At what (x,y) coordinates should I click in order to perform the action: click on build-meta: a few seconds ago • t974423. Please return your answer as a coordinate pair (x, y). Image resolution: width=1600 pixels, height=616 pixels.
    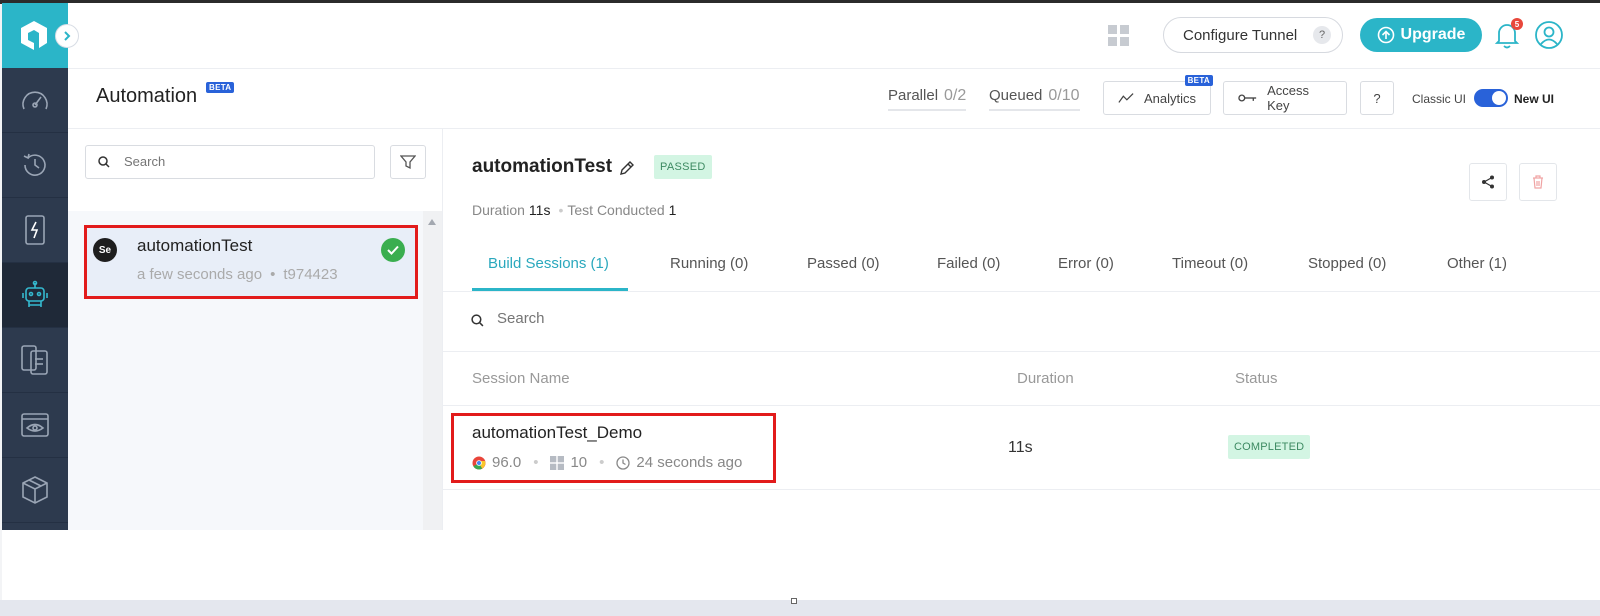
    Looking at the image, I should click on (237, 274).